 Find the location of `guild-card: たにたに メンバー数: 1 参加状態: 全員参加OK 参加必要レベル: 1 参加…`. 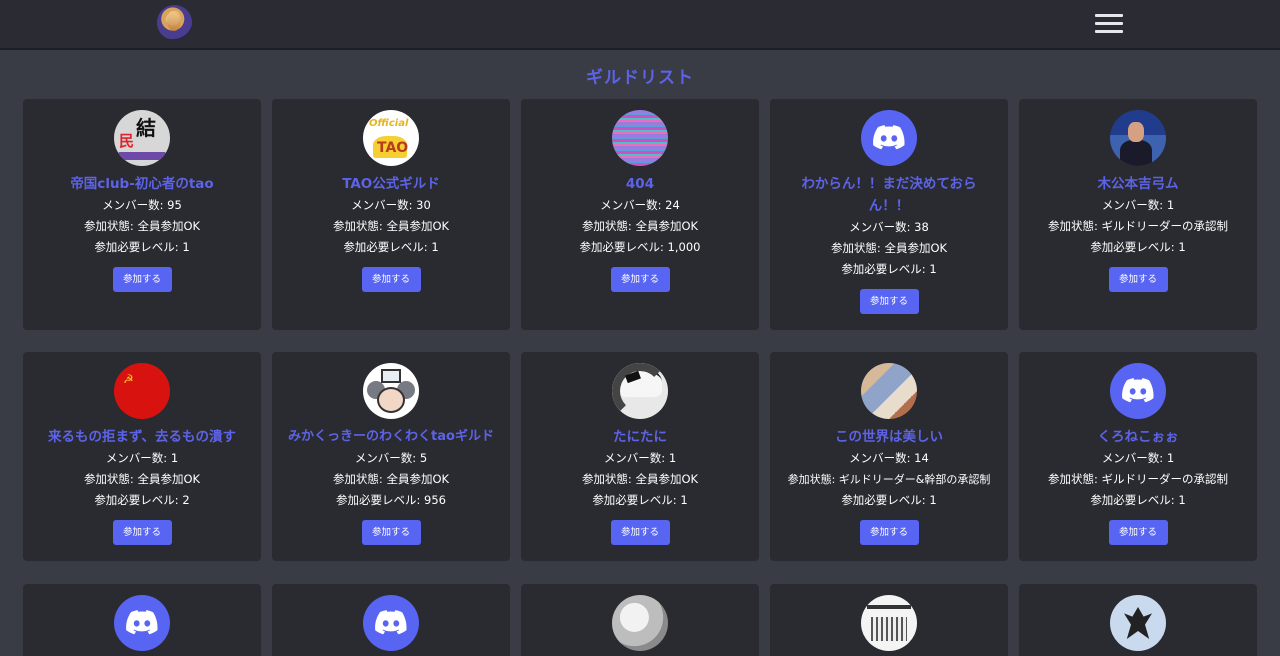

guild-card: たにたに メンバー数: 1 参加状態: 全員参加OK 参加必要レベル: 1 参加… is located at coordinates (640, 456).